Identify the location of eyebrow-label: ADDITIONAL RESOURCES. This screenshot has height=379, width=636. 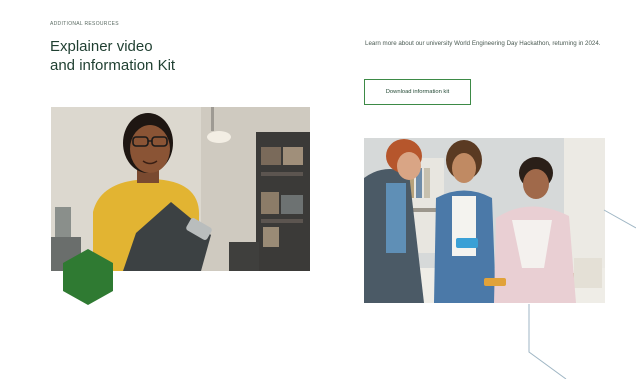
(84, 24).